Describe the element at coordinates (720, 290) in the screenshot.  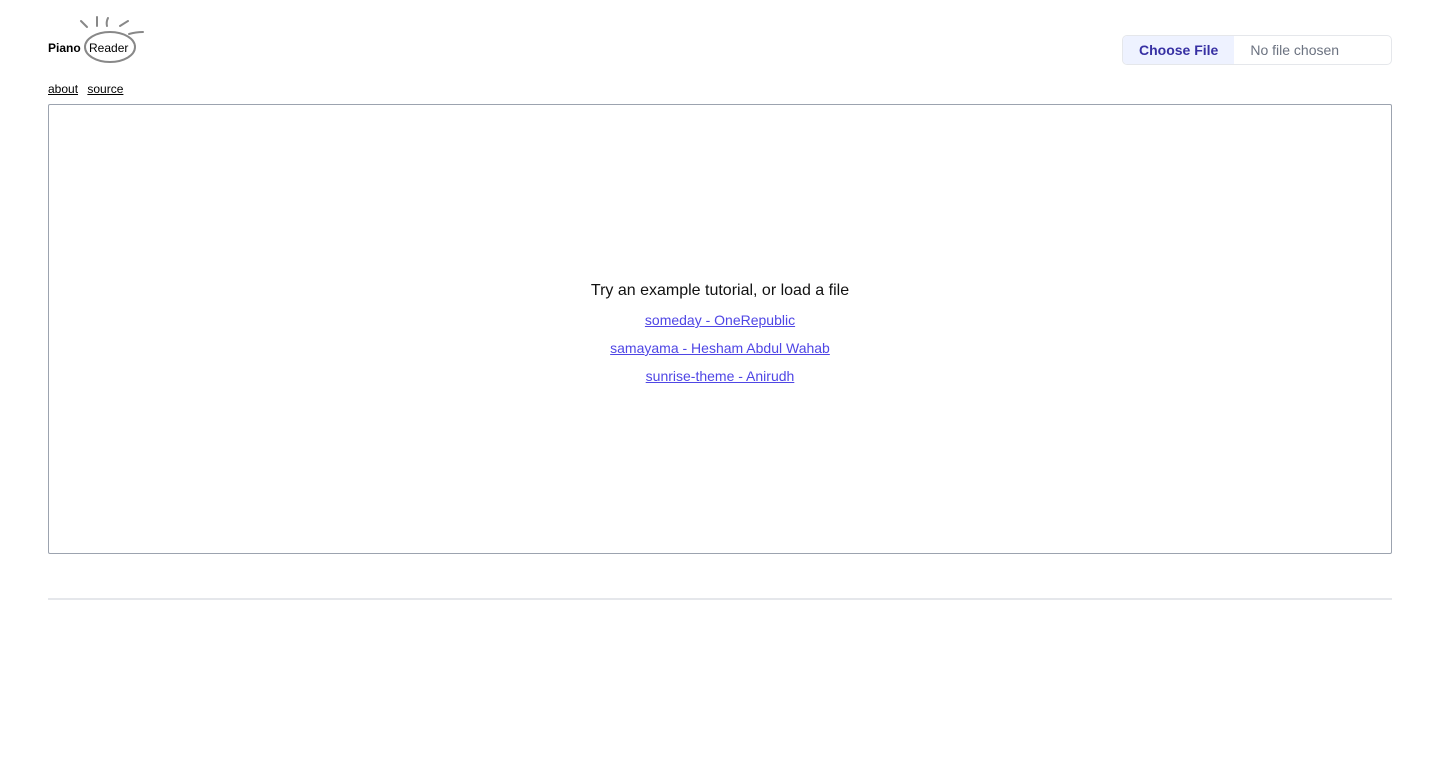
I see `prompt-text: Try an example tutorial, or load a file` at that location.